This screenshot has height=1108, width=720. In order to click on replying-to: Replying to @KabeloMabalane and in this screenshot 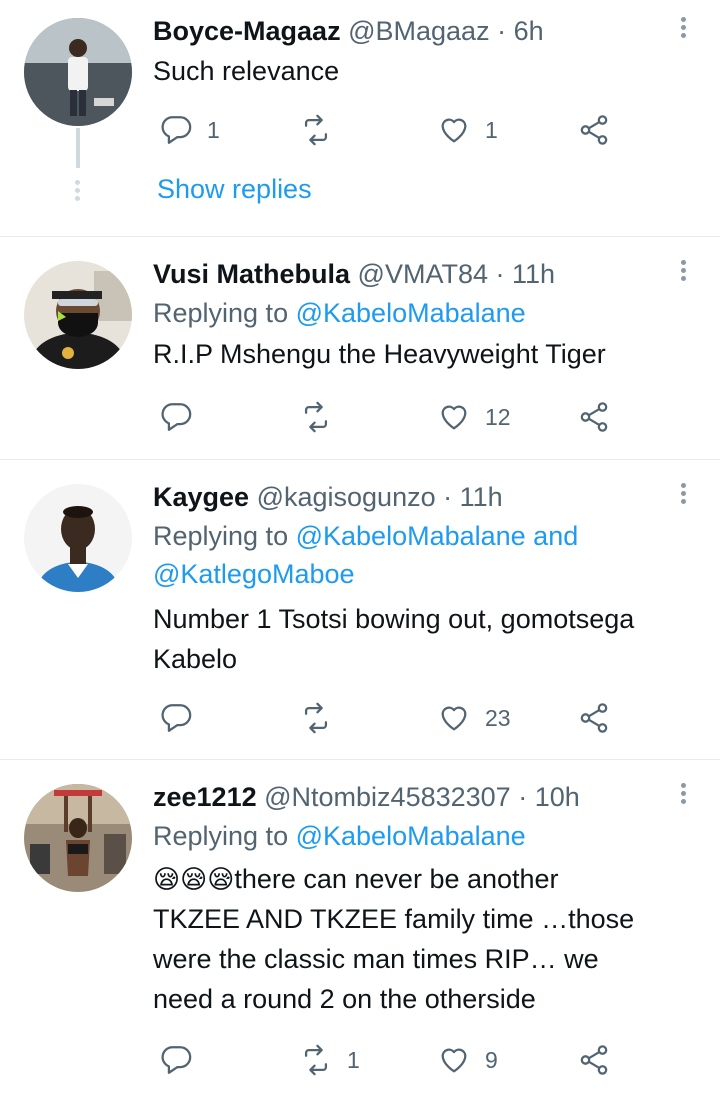, I will do `click(416, 536)`.